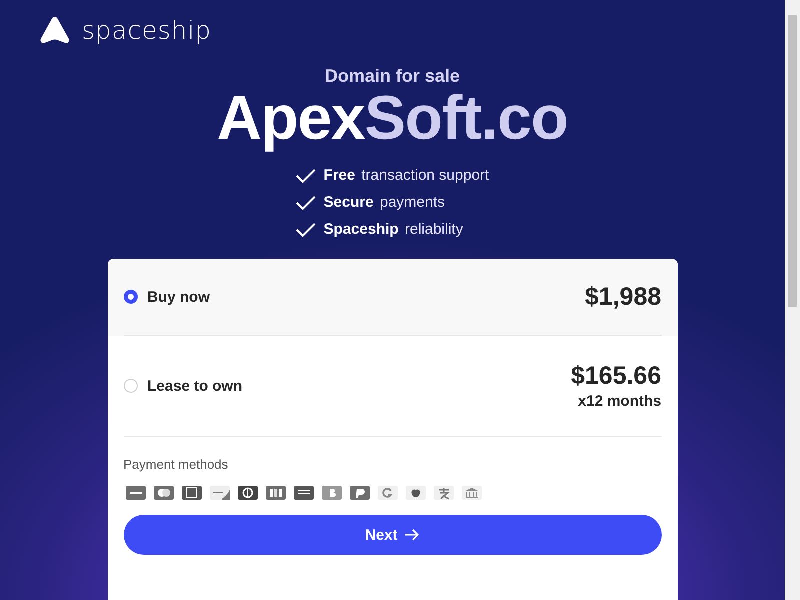 The image size is (800, 600). What do you see at coordinates (131, 297) in the screenshot?
I see `radio-button` at bounding box center [131, 297].